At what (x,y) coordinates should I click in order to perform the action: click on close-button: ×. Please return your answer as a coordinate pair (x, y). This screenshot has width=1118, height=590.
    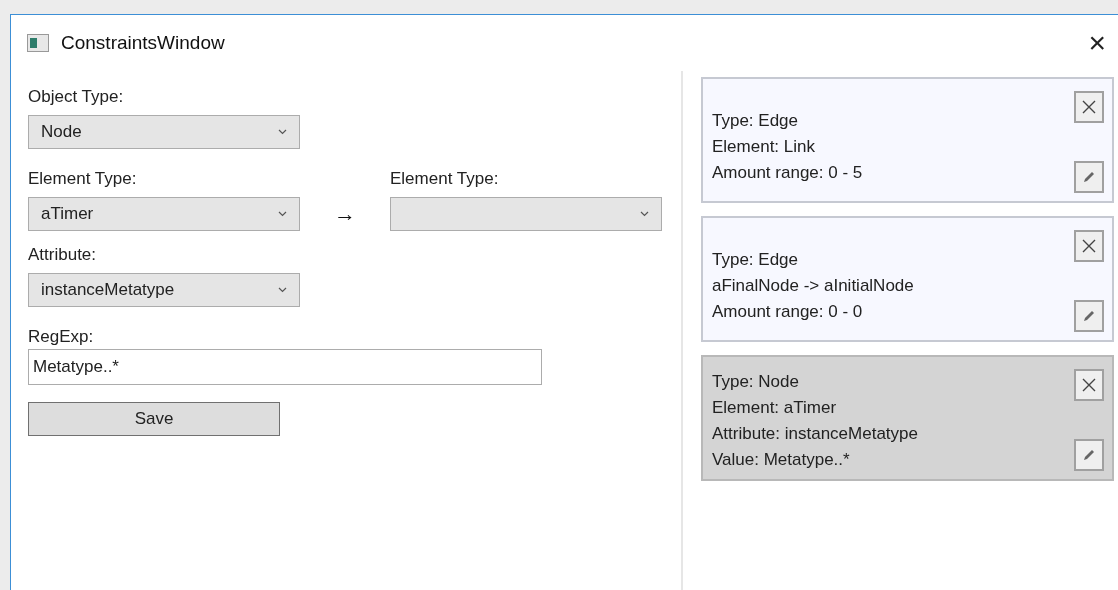
    Looking at the image, I should click on (1097, 43).